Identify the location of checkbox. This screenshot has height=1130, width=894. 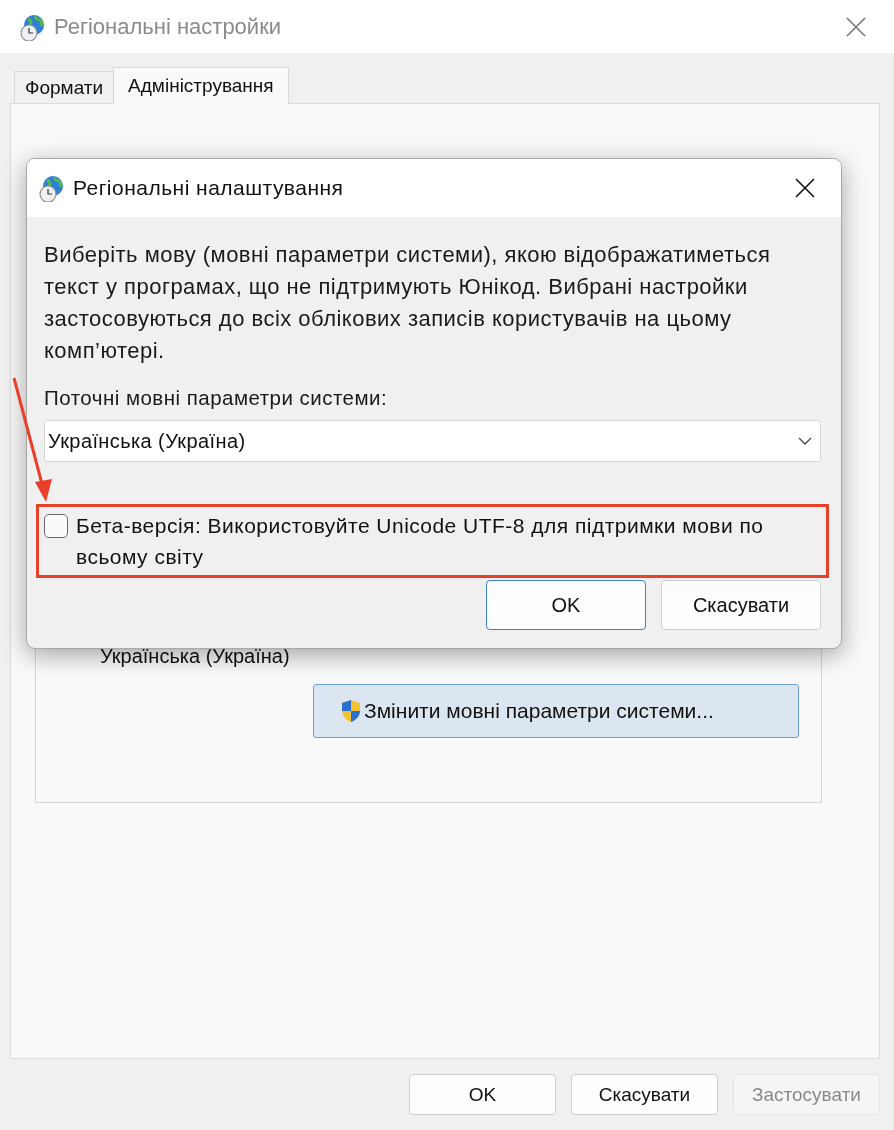
(56, 526).